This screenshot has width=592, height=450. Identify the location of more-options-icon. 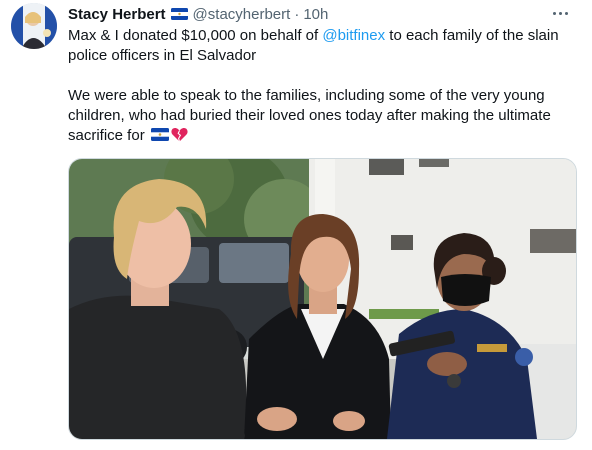
(554, 13).